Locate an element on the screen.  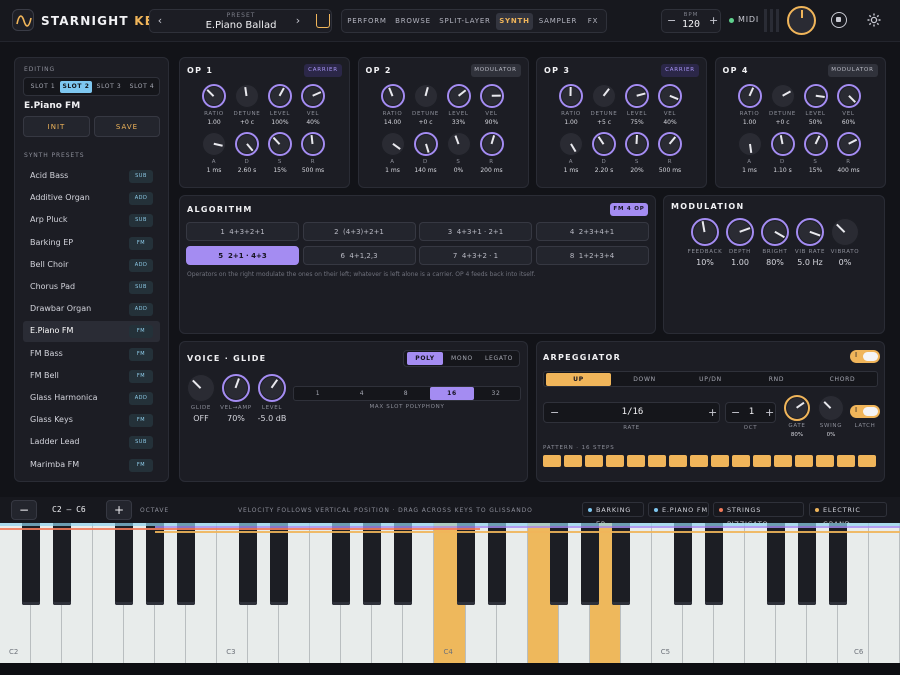
octave-up-button: + is located at coordinates (119, 510).